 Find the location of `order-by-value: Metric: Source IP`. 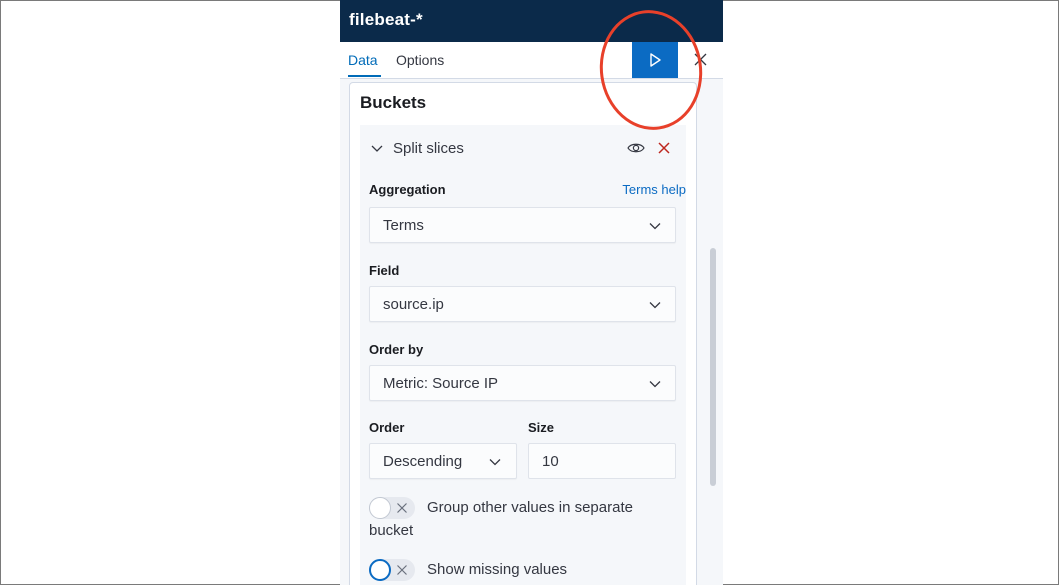

order-by-value: Metric: Source IP is located at coordinates (441, 383).